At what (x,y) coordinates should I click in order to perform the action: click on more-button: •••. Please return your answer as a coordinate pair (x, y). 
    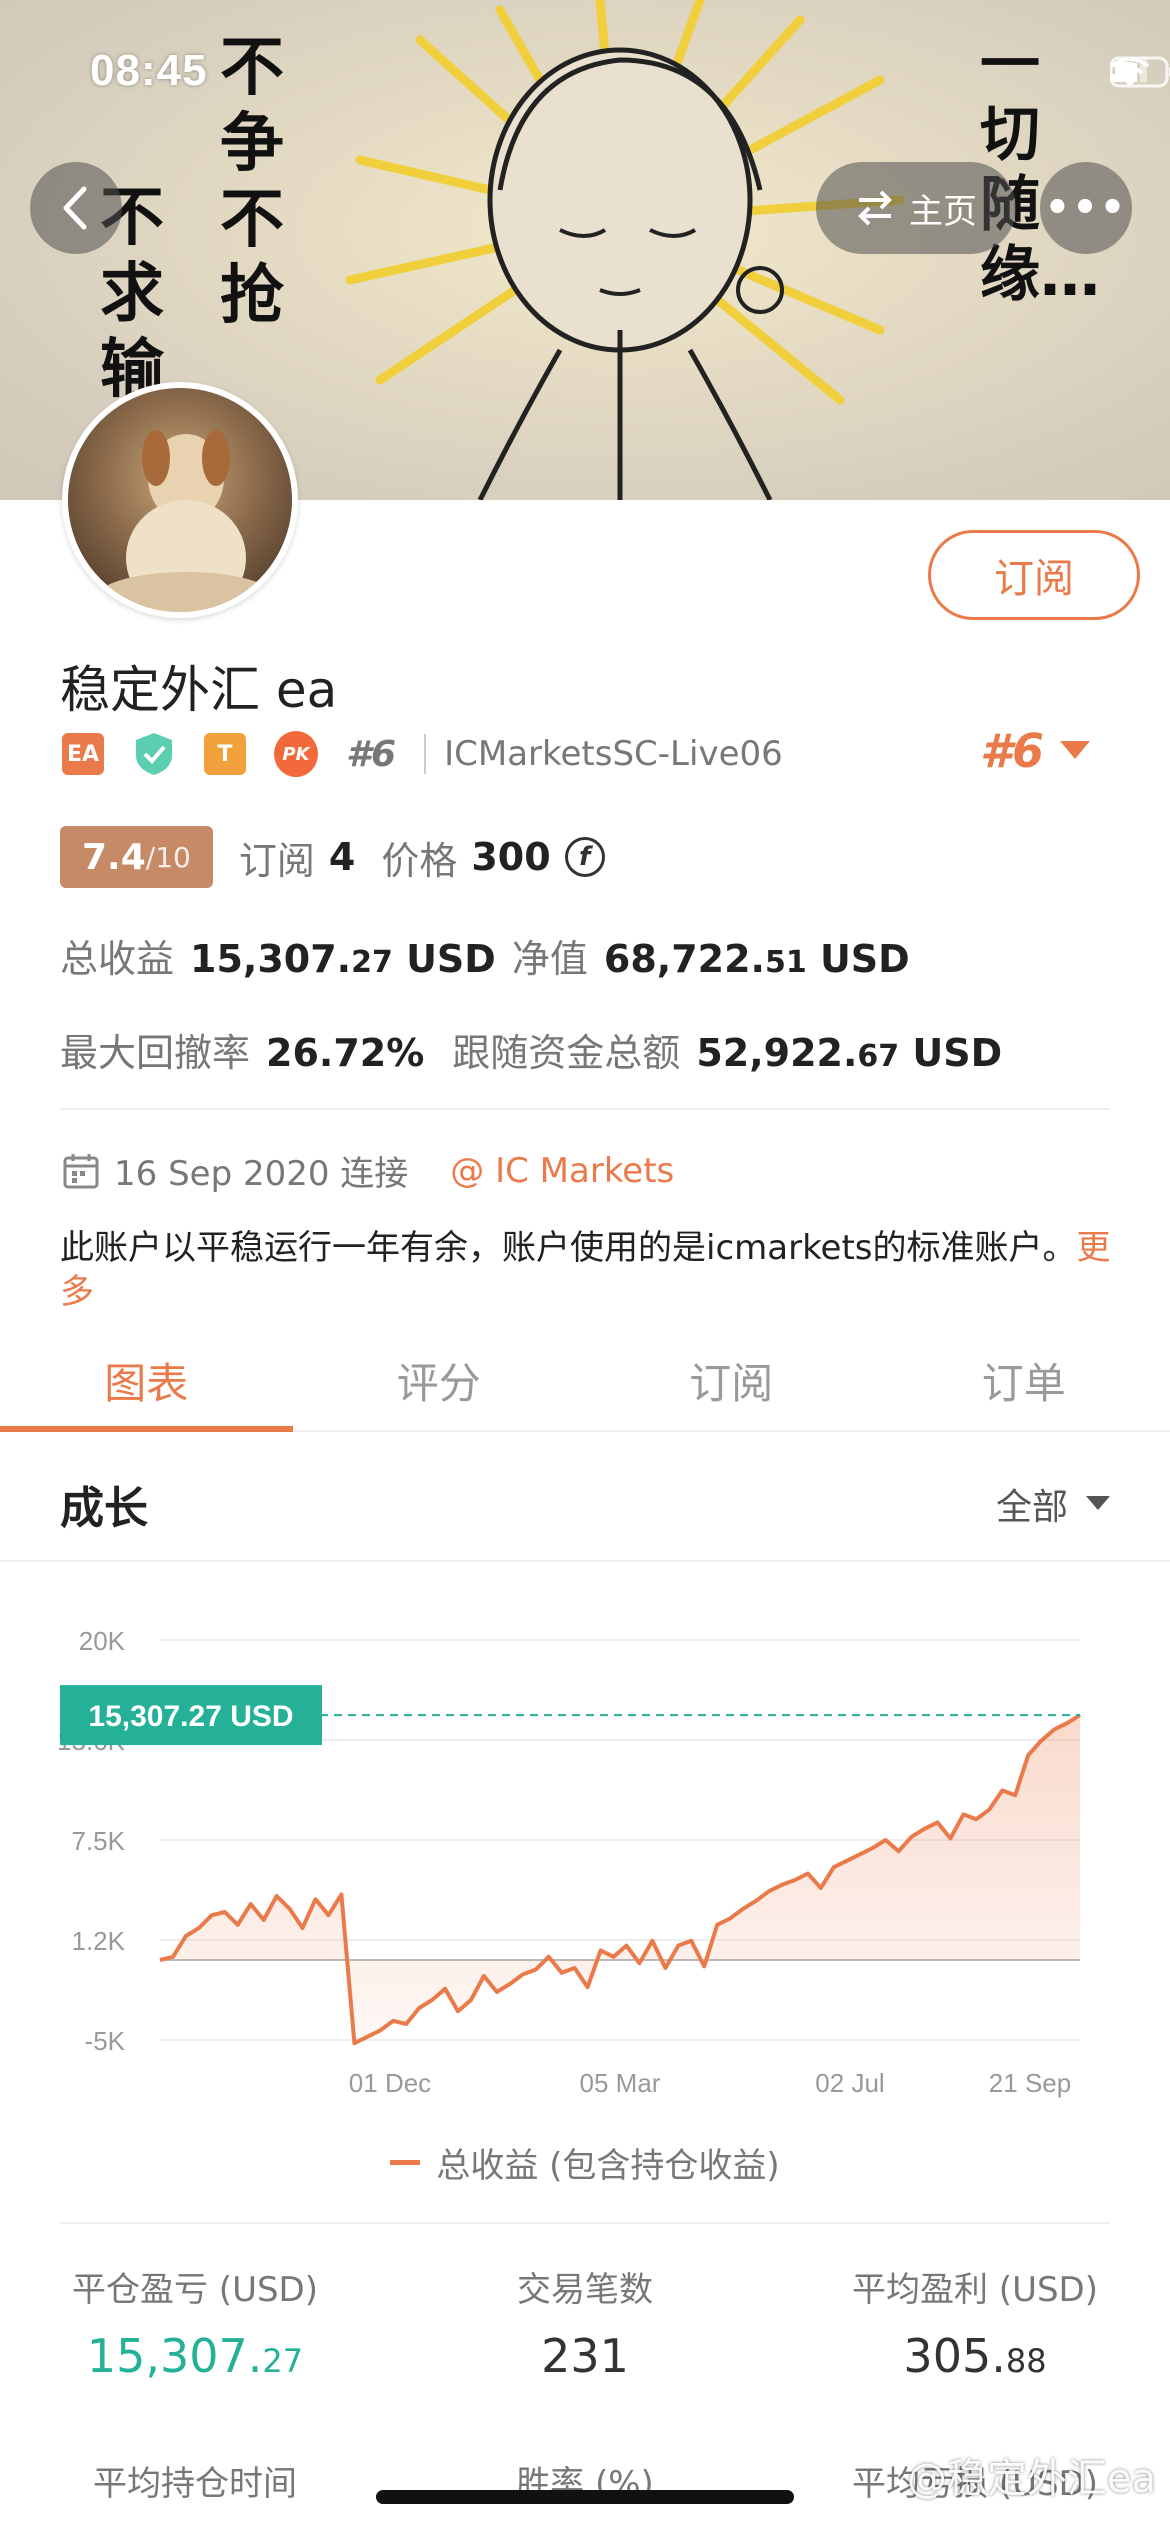
    Looking at the image, I should click on (1086, 208).